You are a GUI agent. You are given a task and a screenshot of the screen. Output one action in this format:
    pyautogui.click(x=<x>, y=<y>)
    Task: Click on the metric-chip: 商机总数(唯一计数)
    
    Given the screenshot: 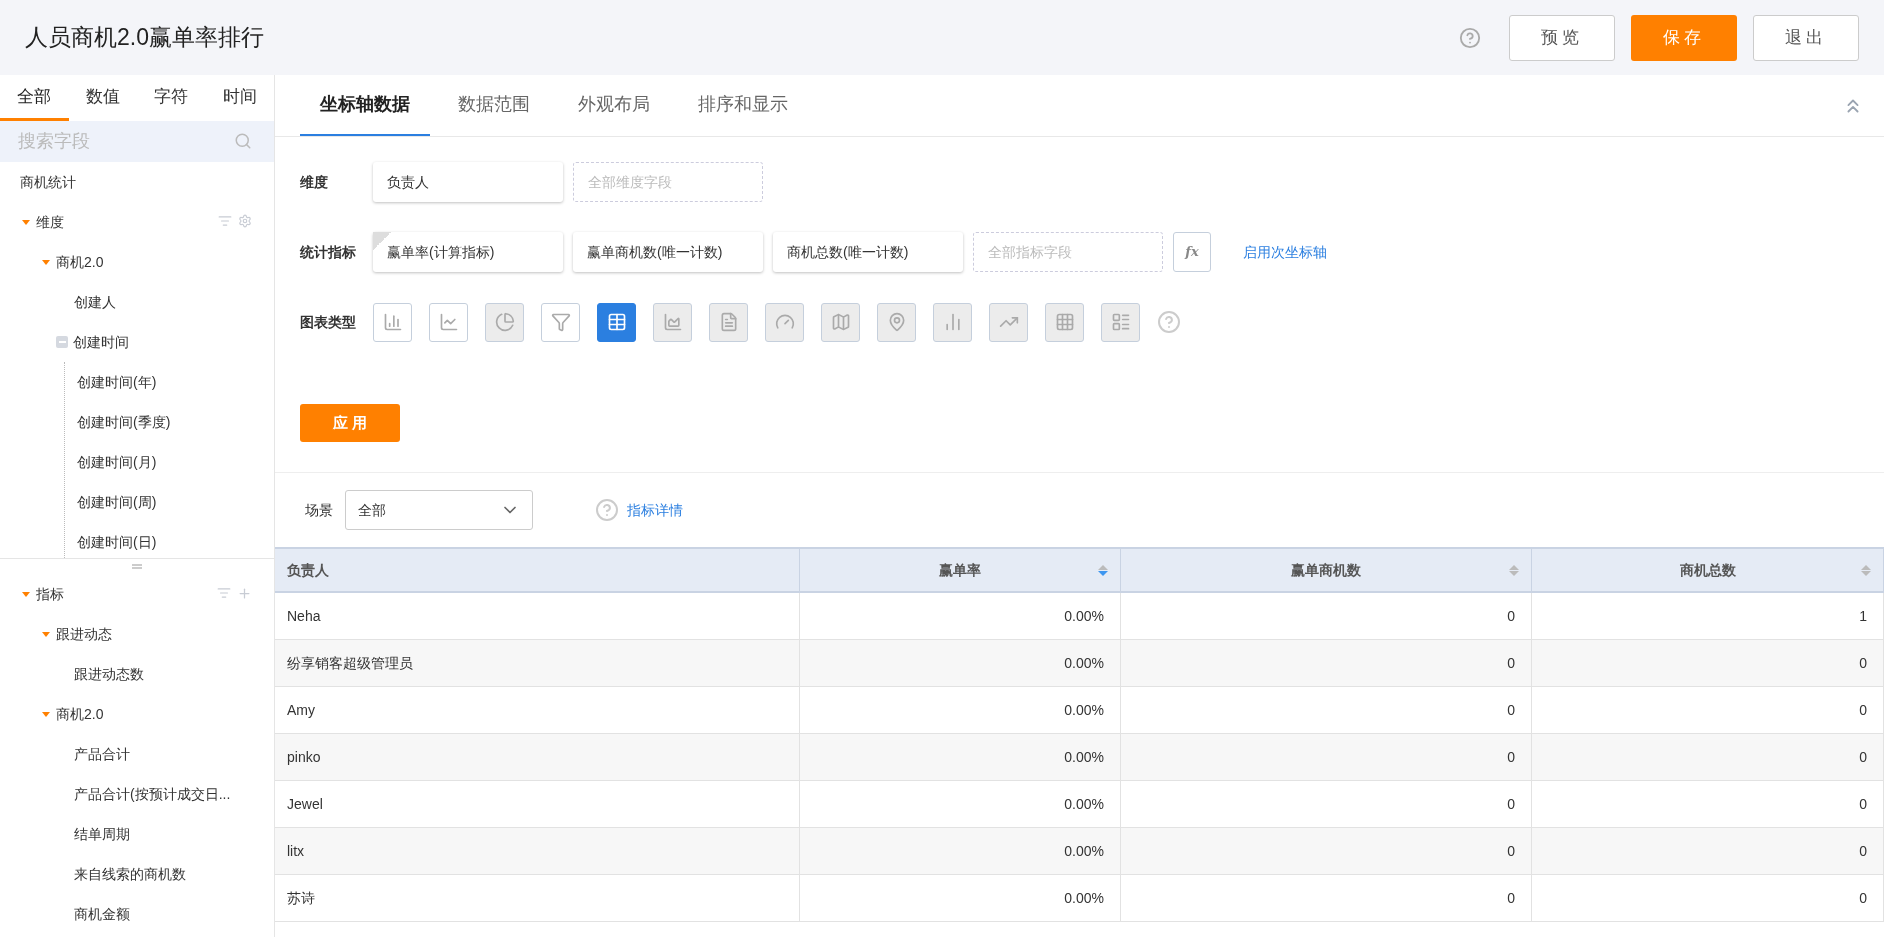 What is the action you would take?
    pyautogui.click(x=868, y=252)
    